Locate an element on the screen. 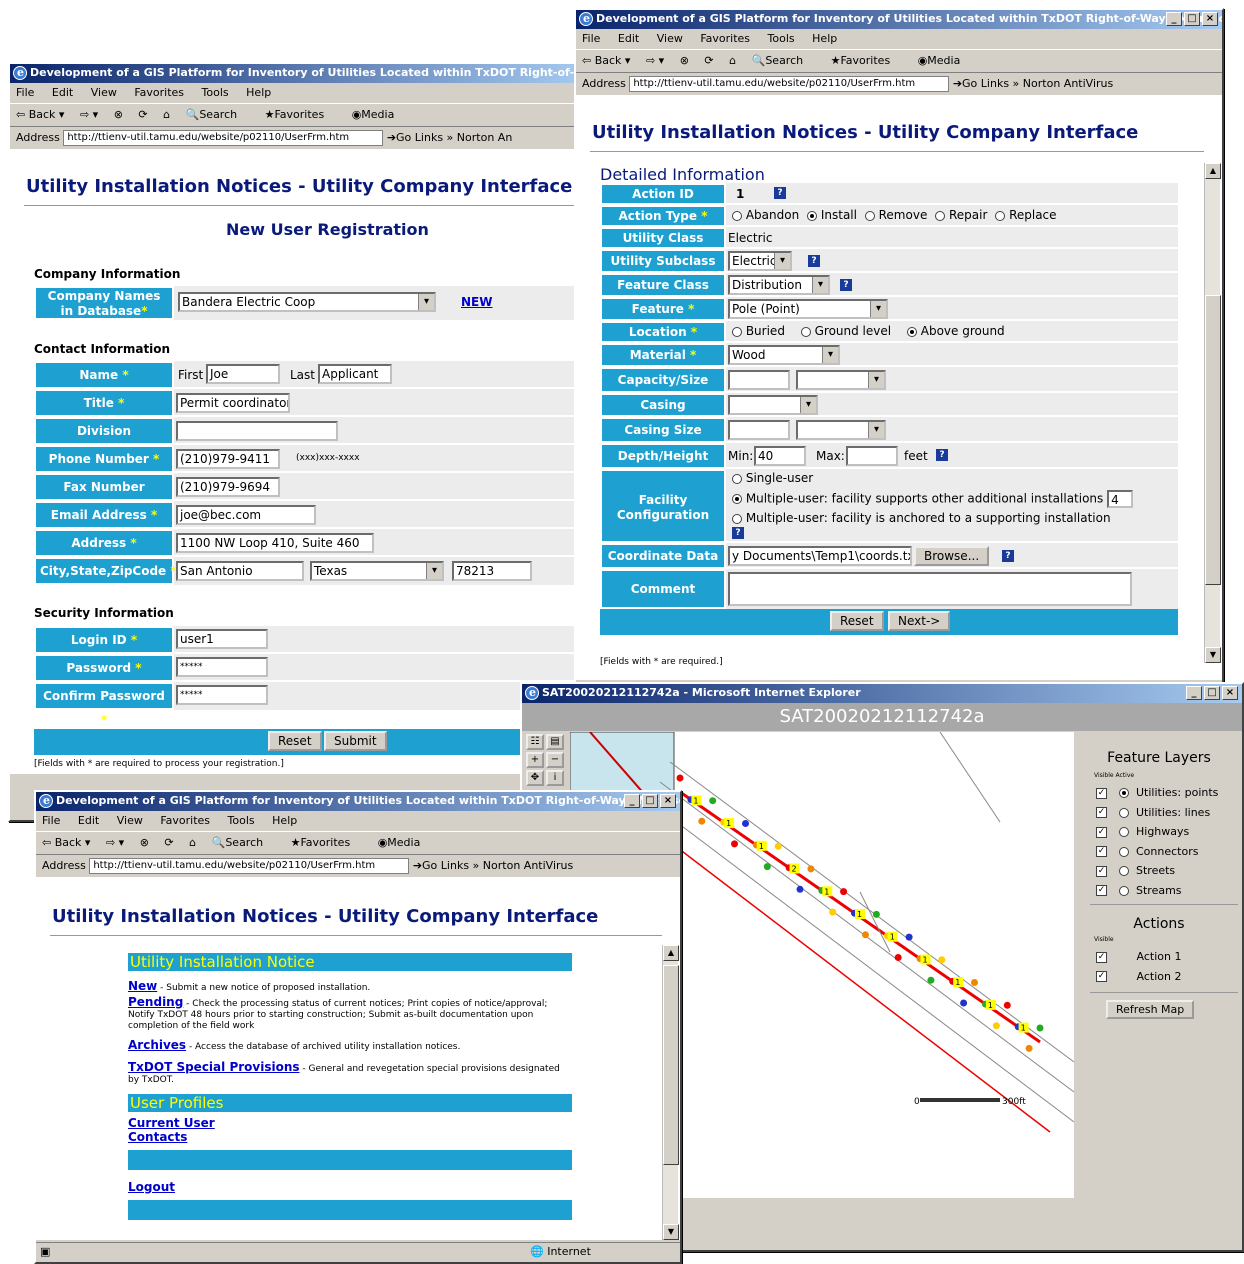 This screenshot has width=1244, height=1264. phone-input: (210)979-9411 is located at coordinates (228, 459).